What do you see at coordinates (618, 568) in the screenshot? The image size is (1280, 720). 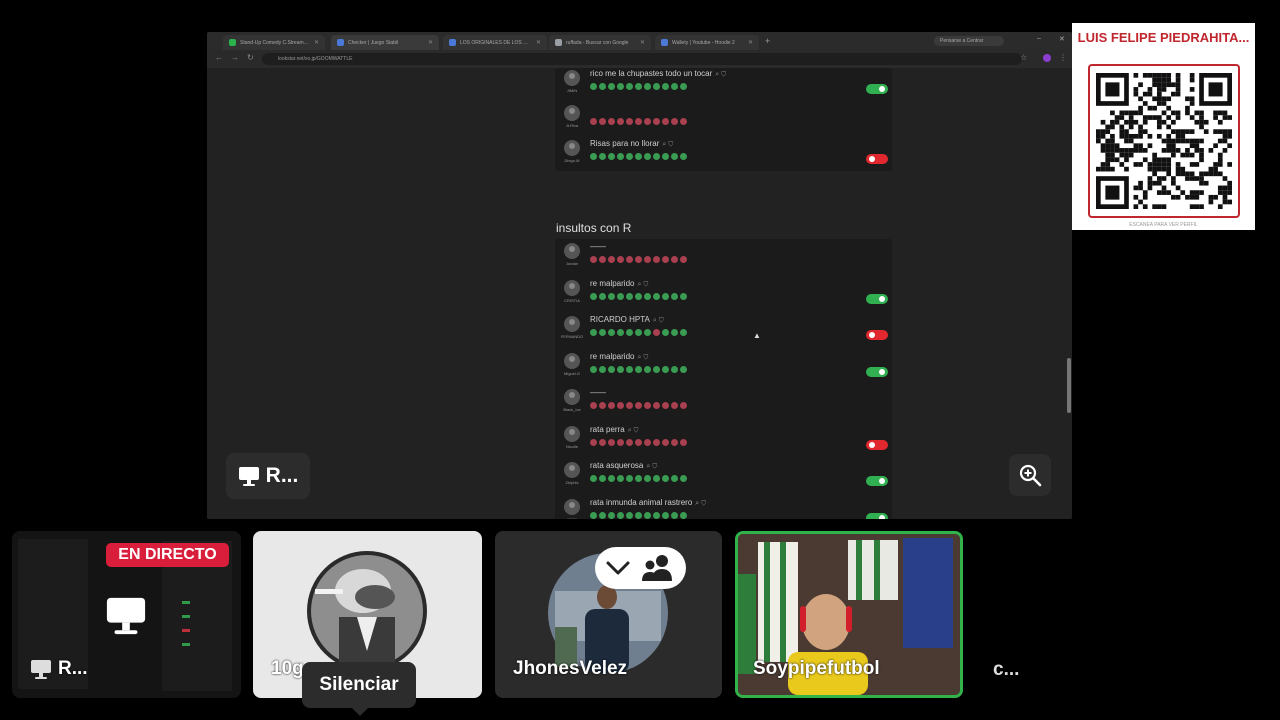 I see `chevron-down-icon` at bounding box center [618, 568].